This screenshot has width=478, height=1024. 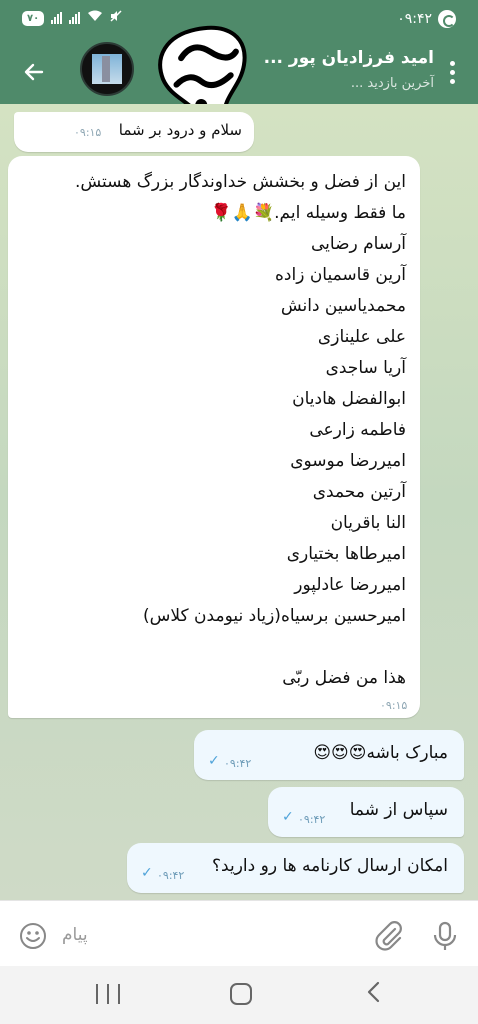 What do you see at coordinates (340, 275) in the screenshot?
I see `message-line: آرین قاسمیان زاده` at bounding box center [340, 275].